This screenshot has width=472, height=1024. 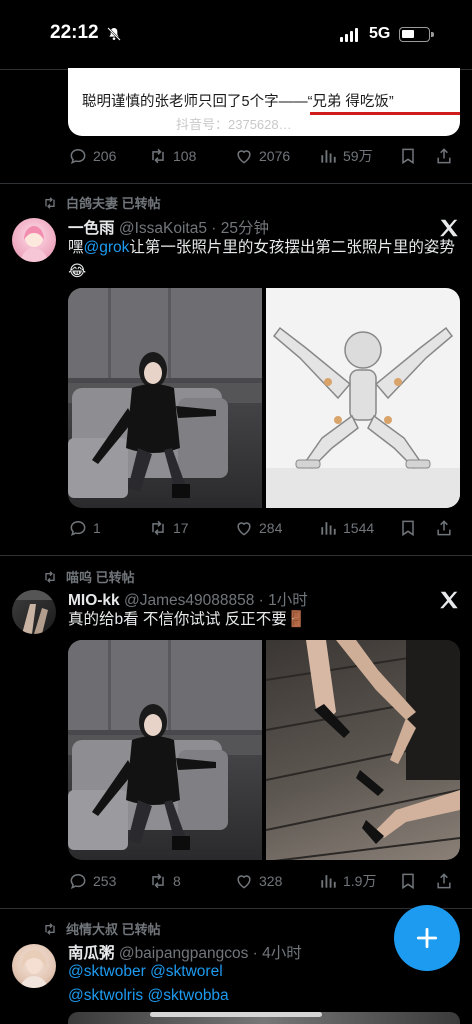 I want to click on display-name: 一色雨, so click(x=91, y=228).